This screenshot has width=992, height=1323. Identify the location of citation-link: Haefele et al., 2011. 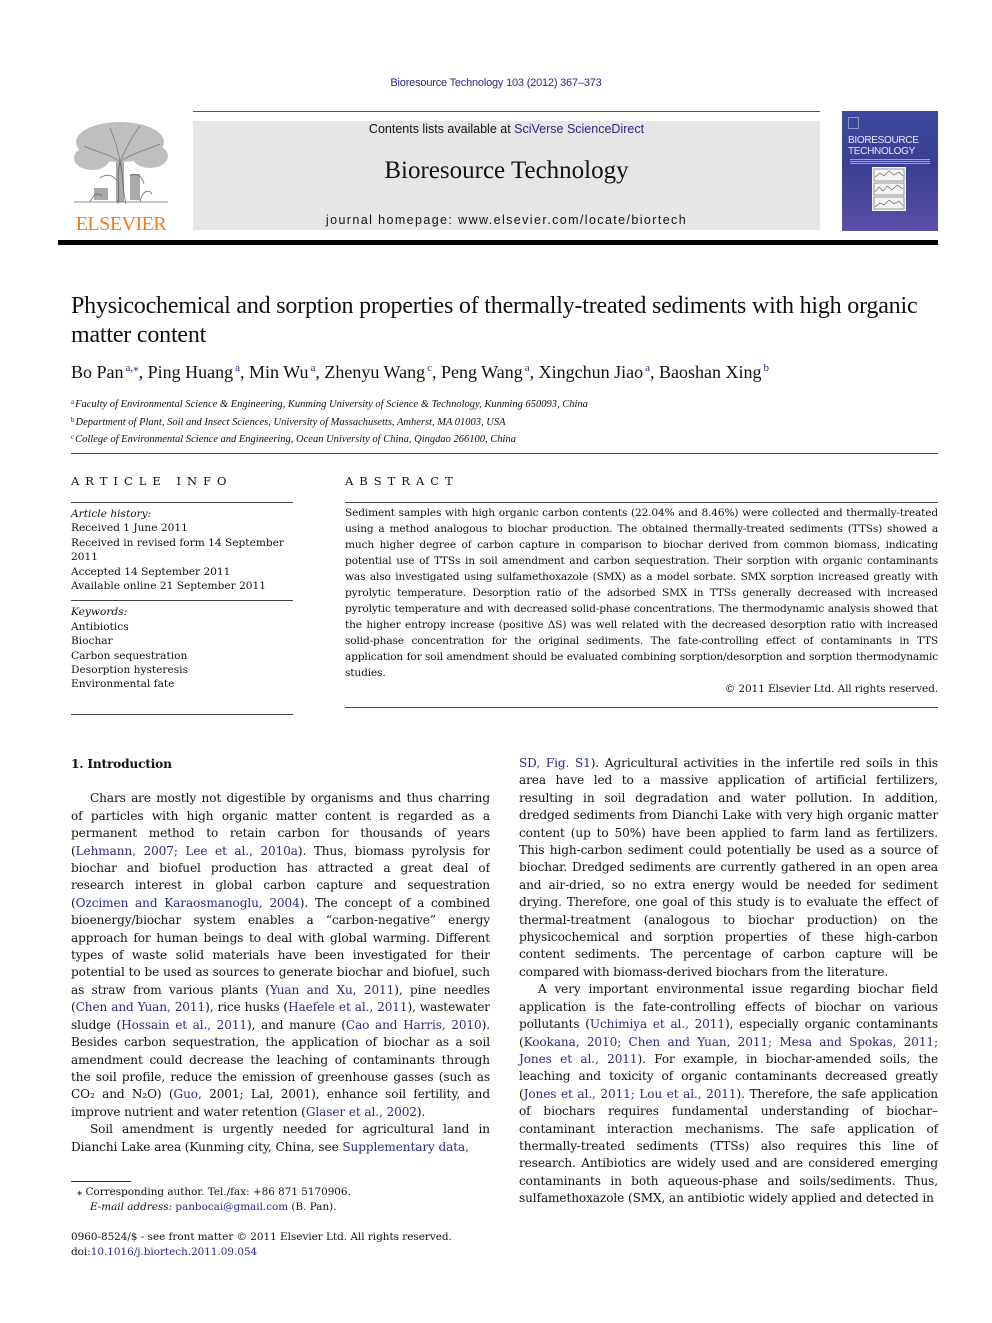
(348, 1007).